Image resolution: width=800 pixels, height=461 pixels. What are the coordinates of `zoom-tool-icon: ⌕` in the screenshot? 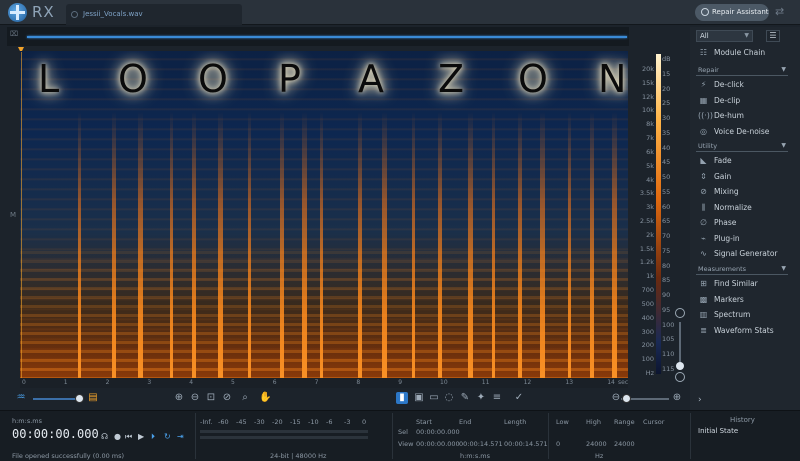 It's located at (245, 398).